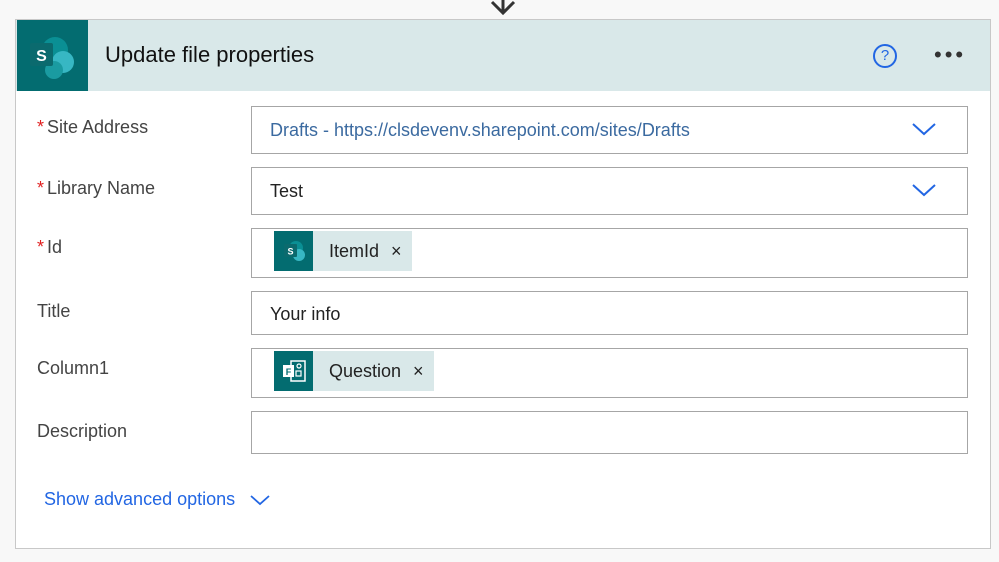  I want to click on library-name-label: * Library Name, so click(96, 188).